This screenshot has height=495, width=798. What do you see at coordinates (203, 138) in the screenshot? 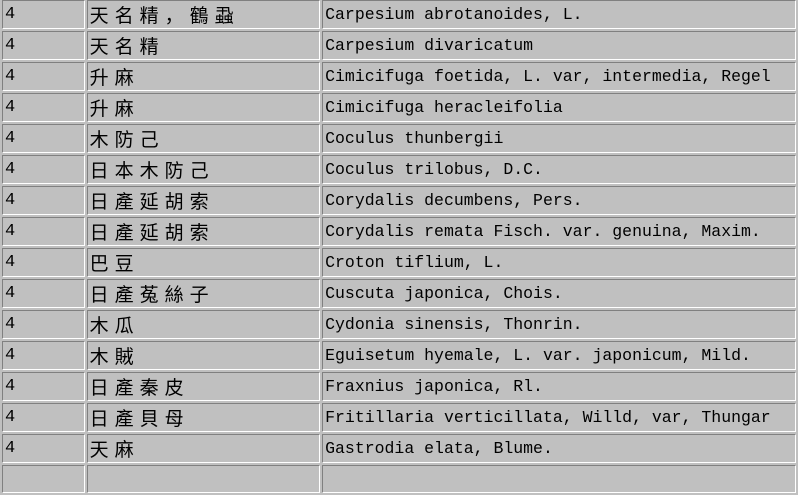
I see `japanese-name-cell: 木防己` at bounding box center [203, 138].